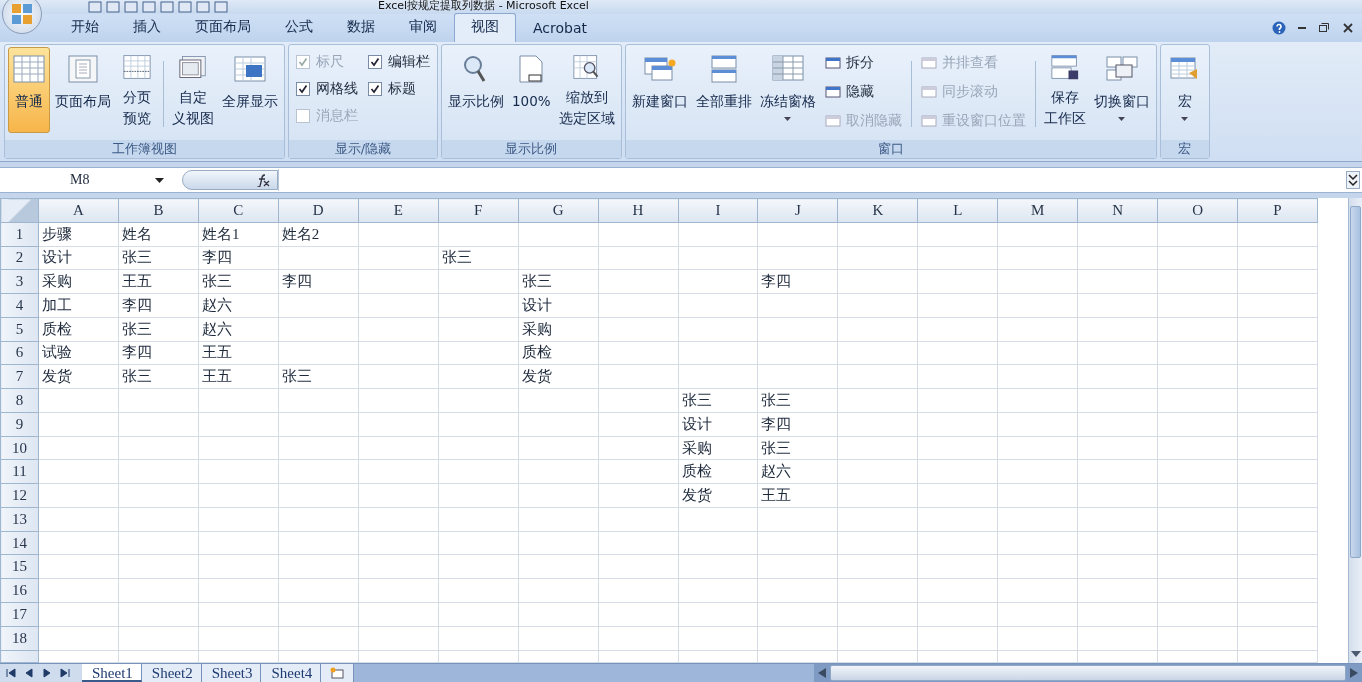  I want to click on ribbon-button: 新建窗口, so click(659, 89).